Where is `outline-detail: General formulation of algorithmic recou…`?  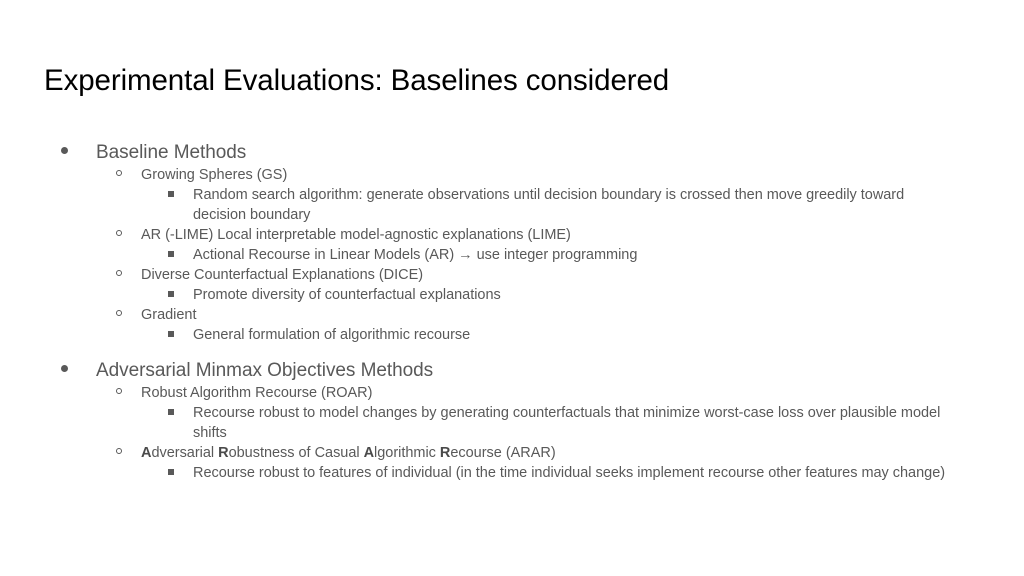 outline-detail: General formulation of algorithmic recou… is located at coordinates (332, 335).